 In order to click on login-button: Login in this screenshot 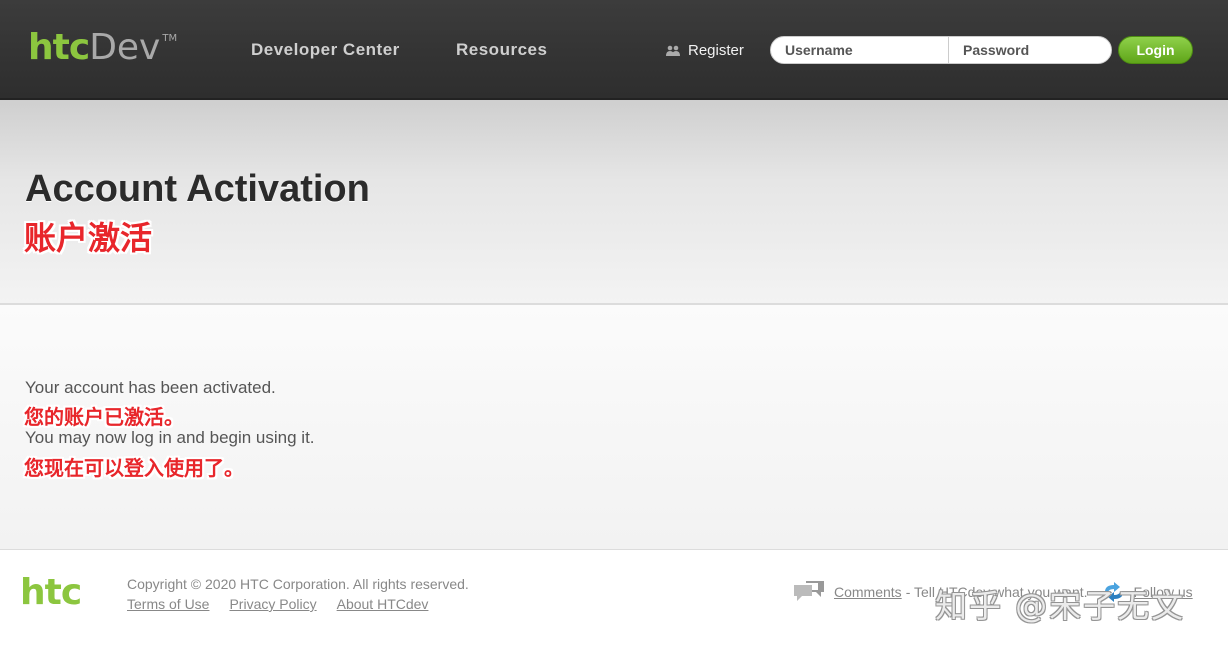, I will do `click(1155, 50)`.